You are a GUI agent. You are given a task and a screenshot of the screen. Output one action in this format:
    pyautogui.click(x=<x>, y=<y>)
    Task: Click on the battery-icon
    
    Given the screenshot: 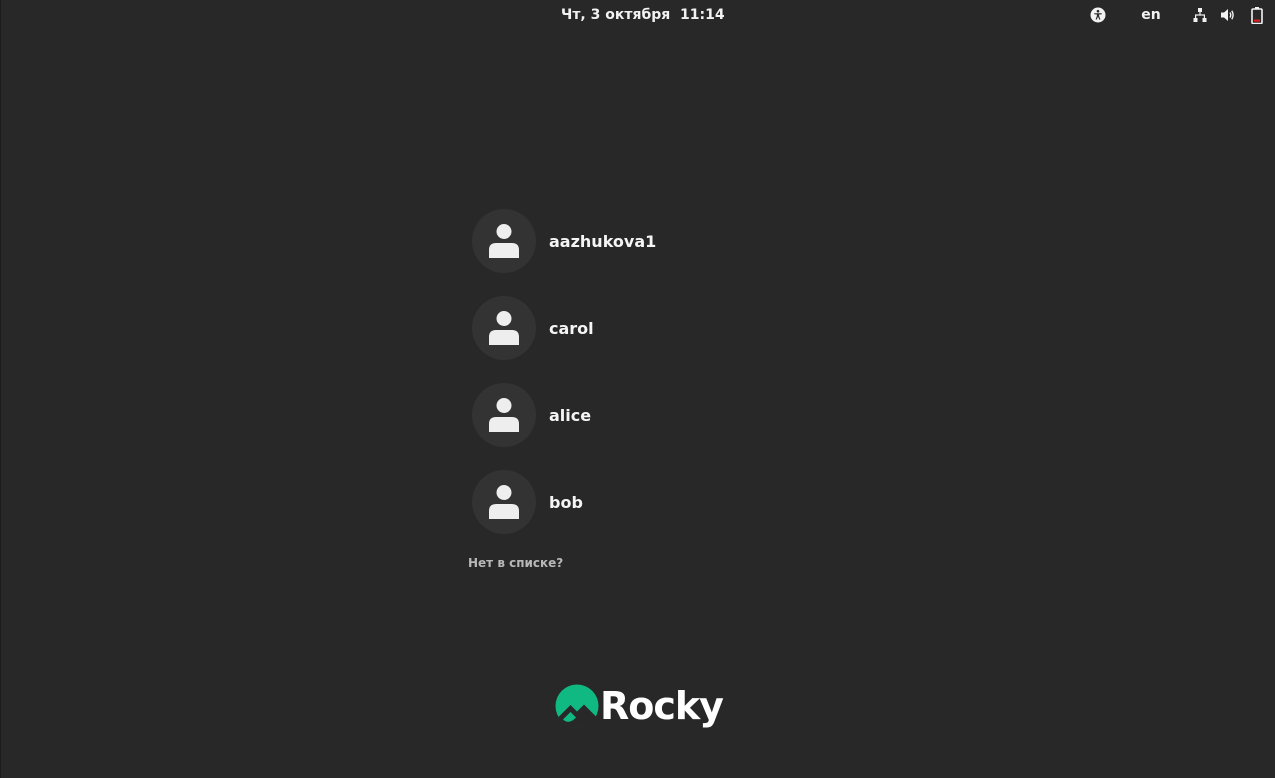 What is the action you would take?
    pyautogui.click(x=1257, y=15)
    